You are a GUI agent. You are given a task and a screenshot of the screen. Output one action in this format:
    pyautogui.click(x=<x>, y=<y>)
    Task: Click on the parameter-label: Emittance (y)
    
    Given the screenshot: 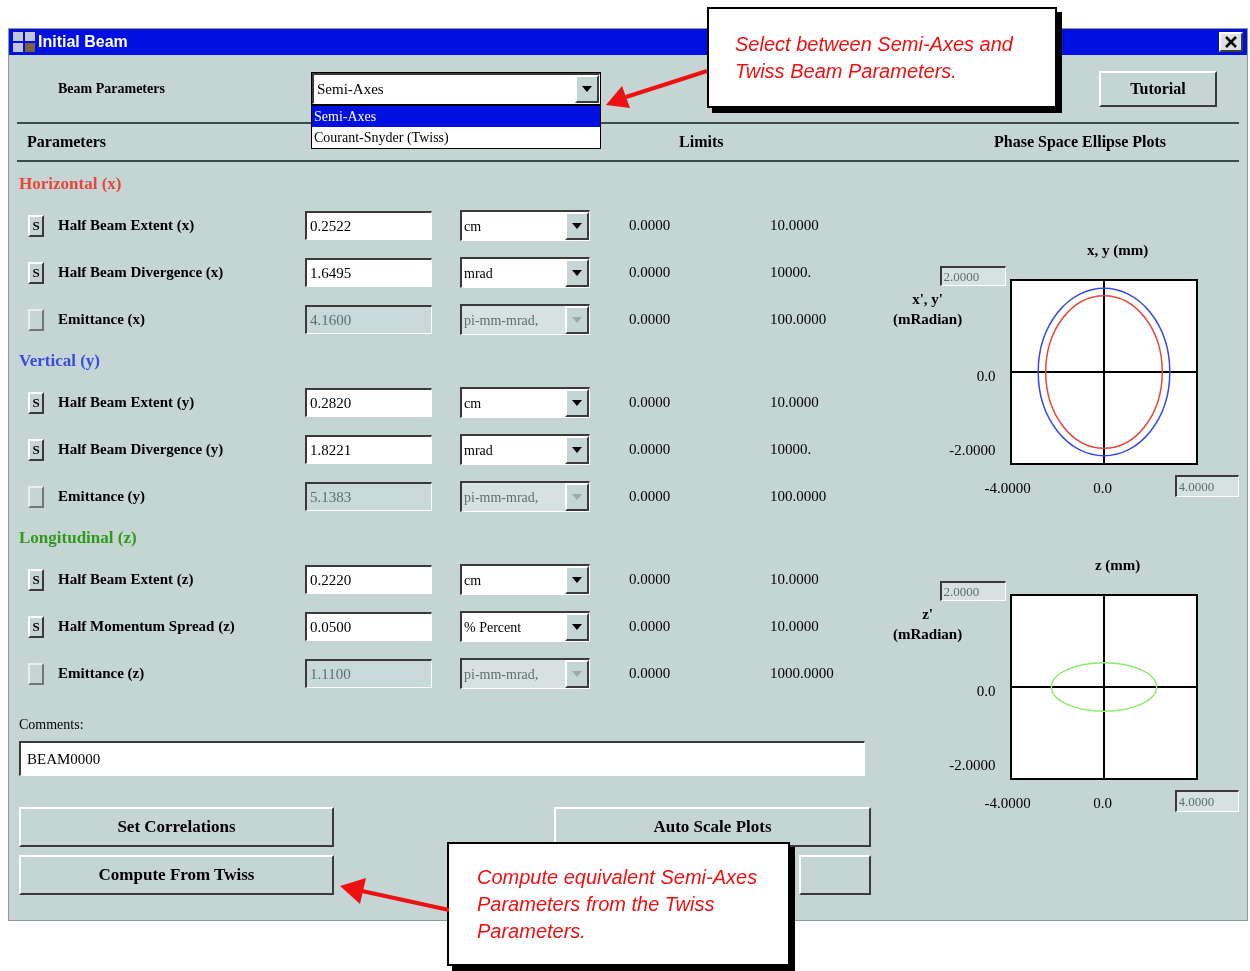 What is the action you would take?
    pyautogui.click(x=102, y=497)
    